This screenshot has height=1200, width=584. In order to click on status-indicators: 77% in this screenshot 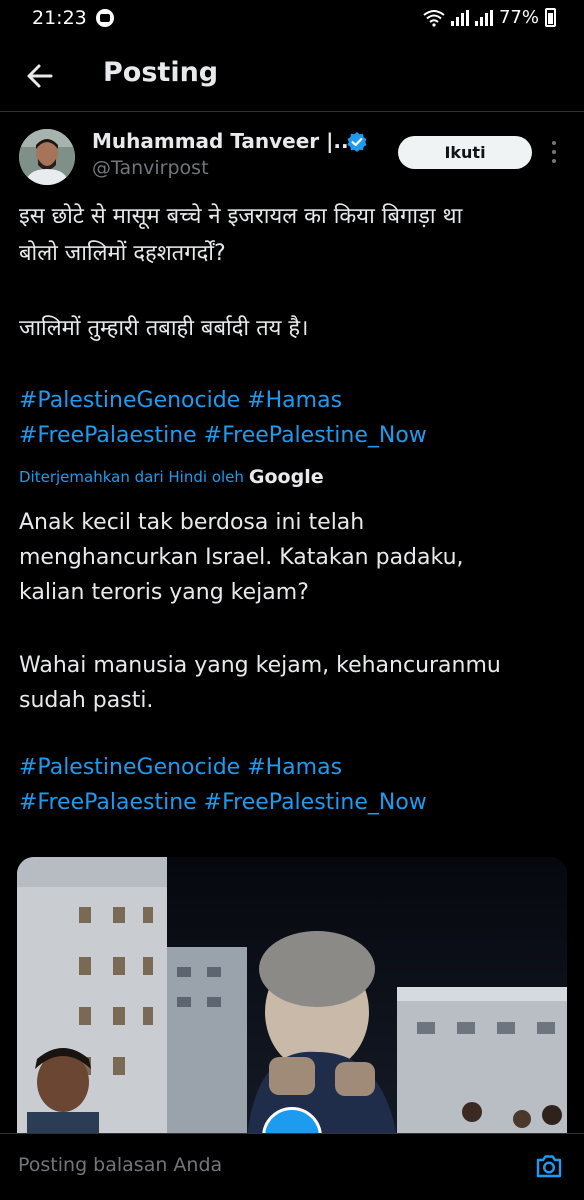, I will do `click(489, 17)`.